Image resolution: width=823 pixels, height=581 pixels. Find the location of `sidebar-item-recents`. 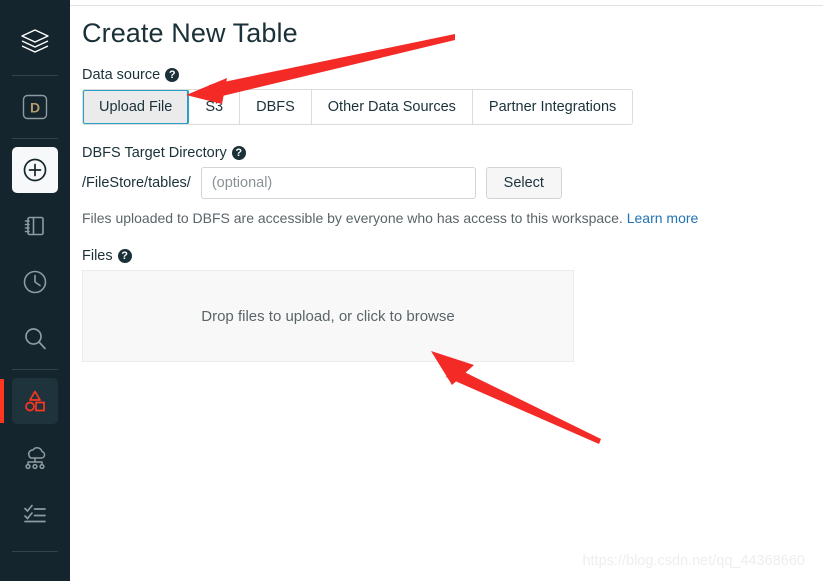

sidebar-item-recents is located at coordinates (35, 282).